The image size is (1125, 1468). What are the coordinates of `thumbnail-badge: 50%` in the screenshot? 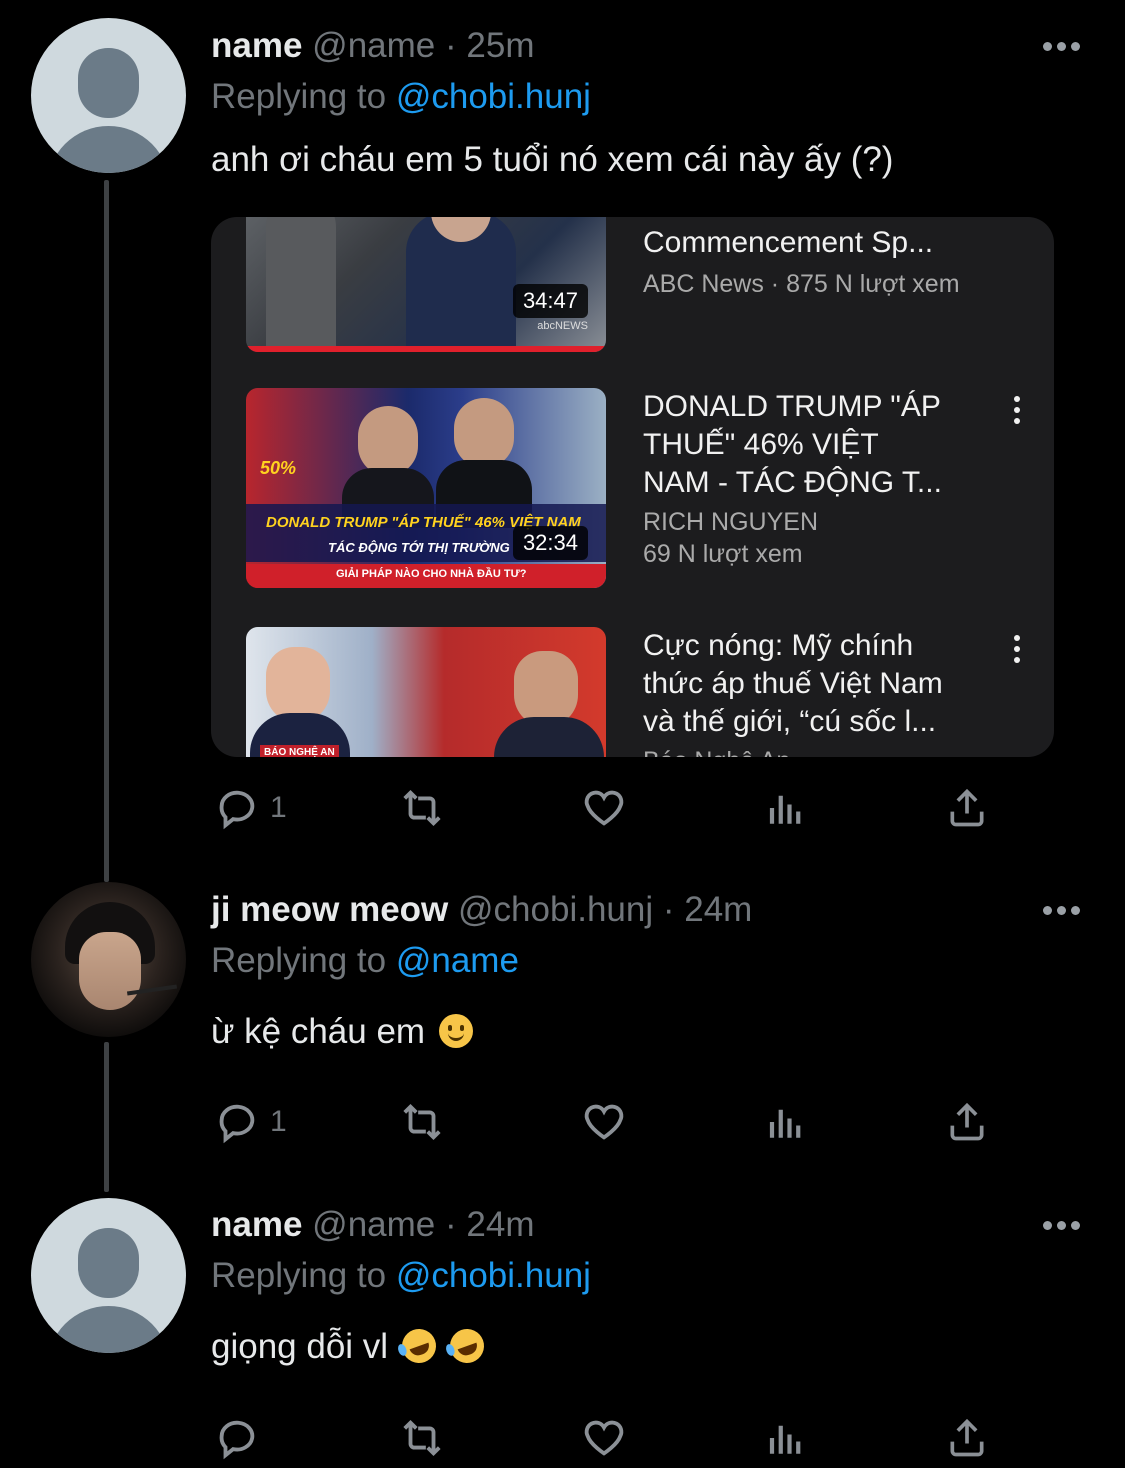 It's located at (278, 468).